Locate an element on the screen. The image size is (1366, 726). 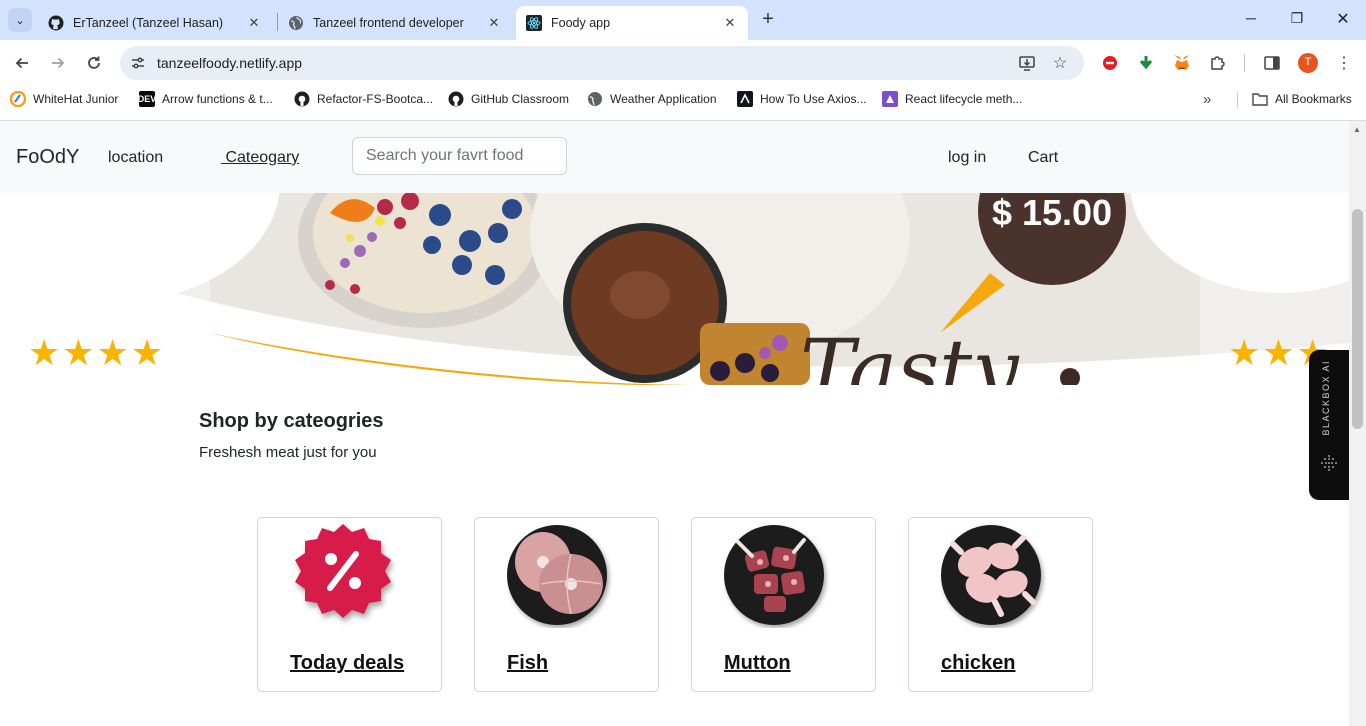
bookmark-github-classroom: GitHub Classroom is located at coordinates (508, 99).